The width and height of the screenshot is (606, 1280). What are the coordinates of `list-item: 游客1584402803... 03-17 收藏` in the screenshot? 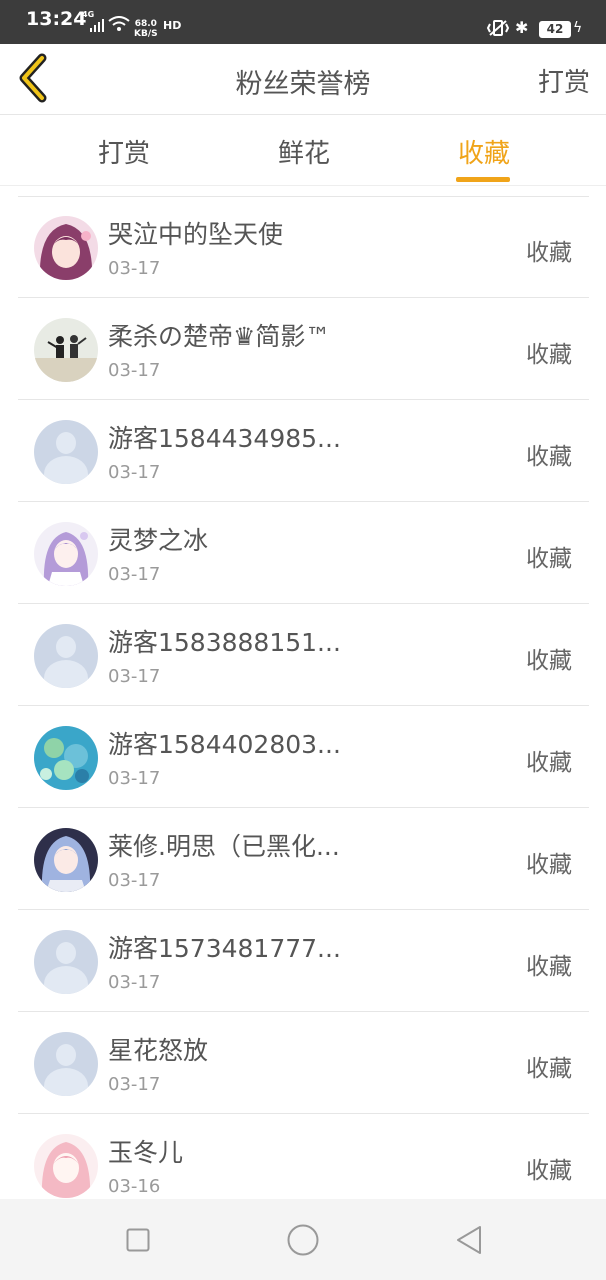 It's located at (303, 757).